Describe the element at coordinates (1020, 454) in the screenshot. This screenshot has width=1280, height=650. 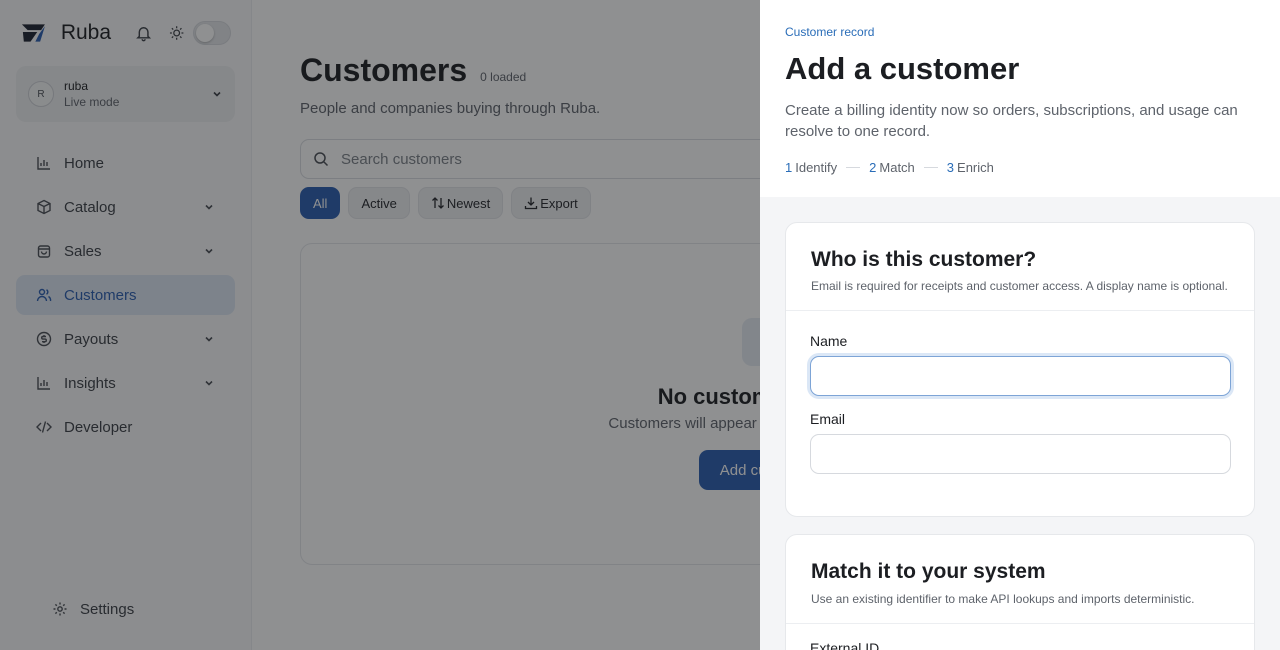
I see `email-field` at that location.